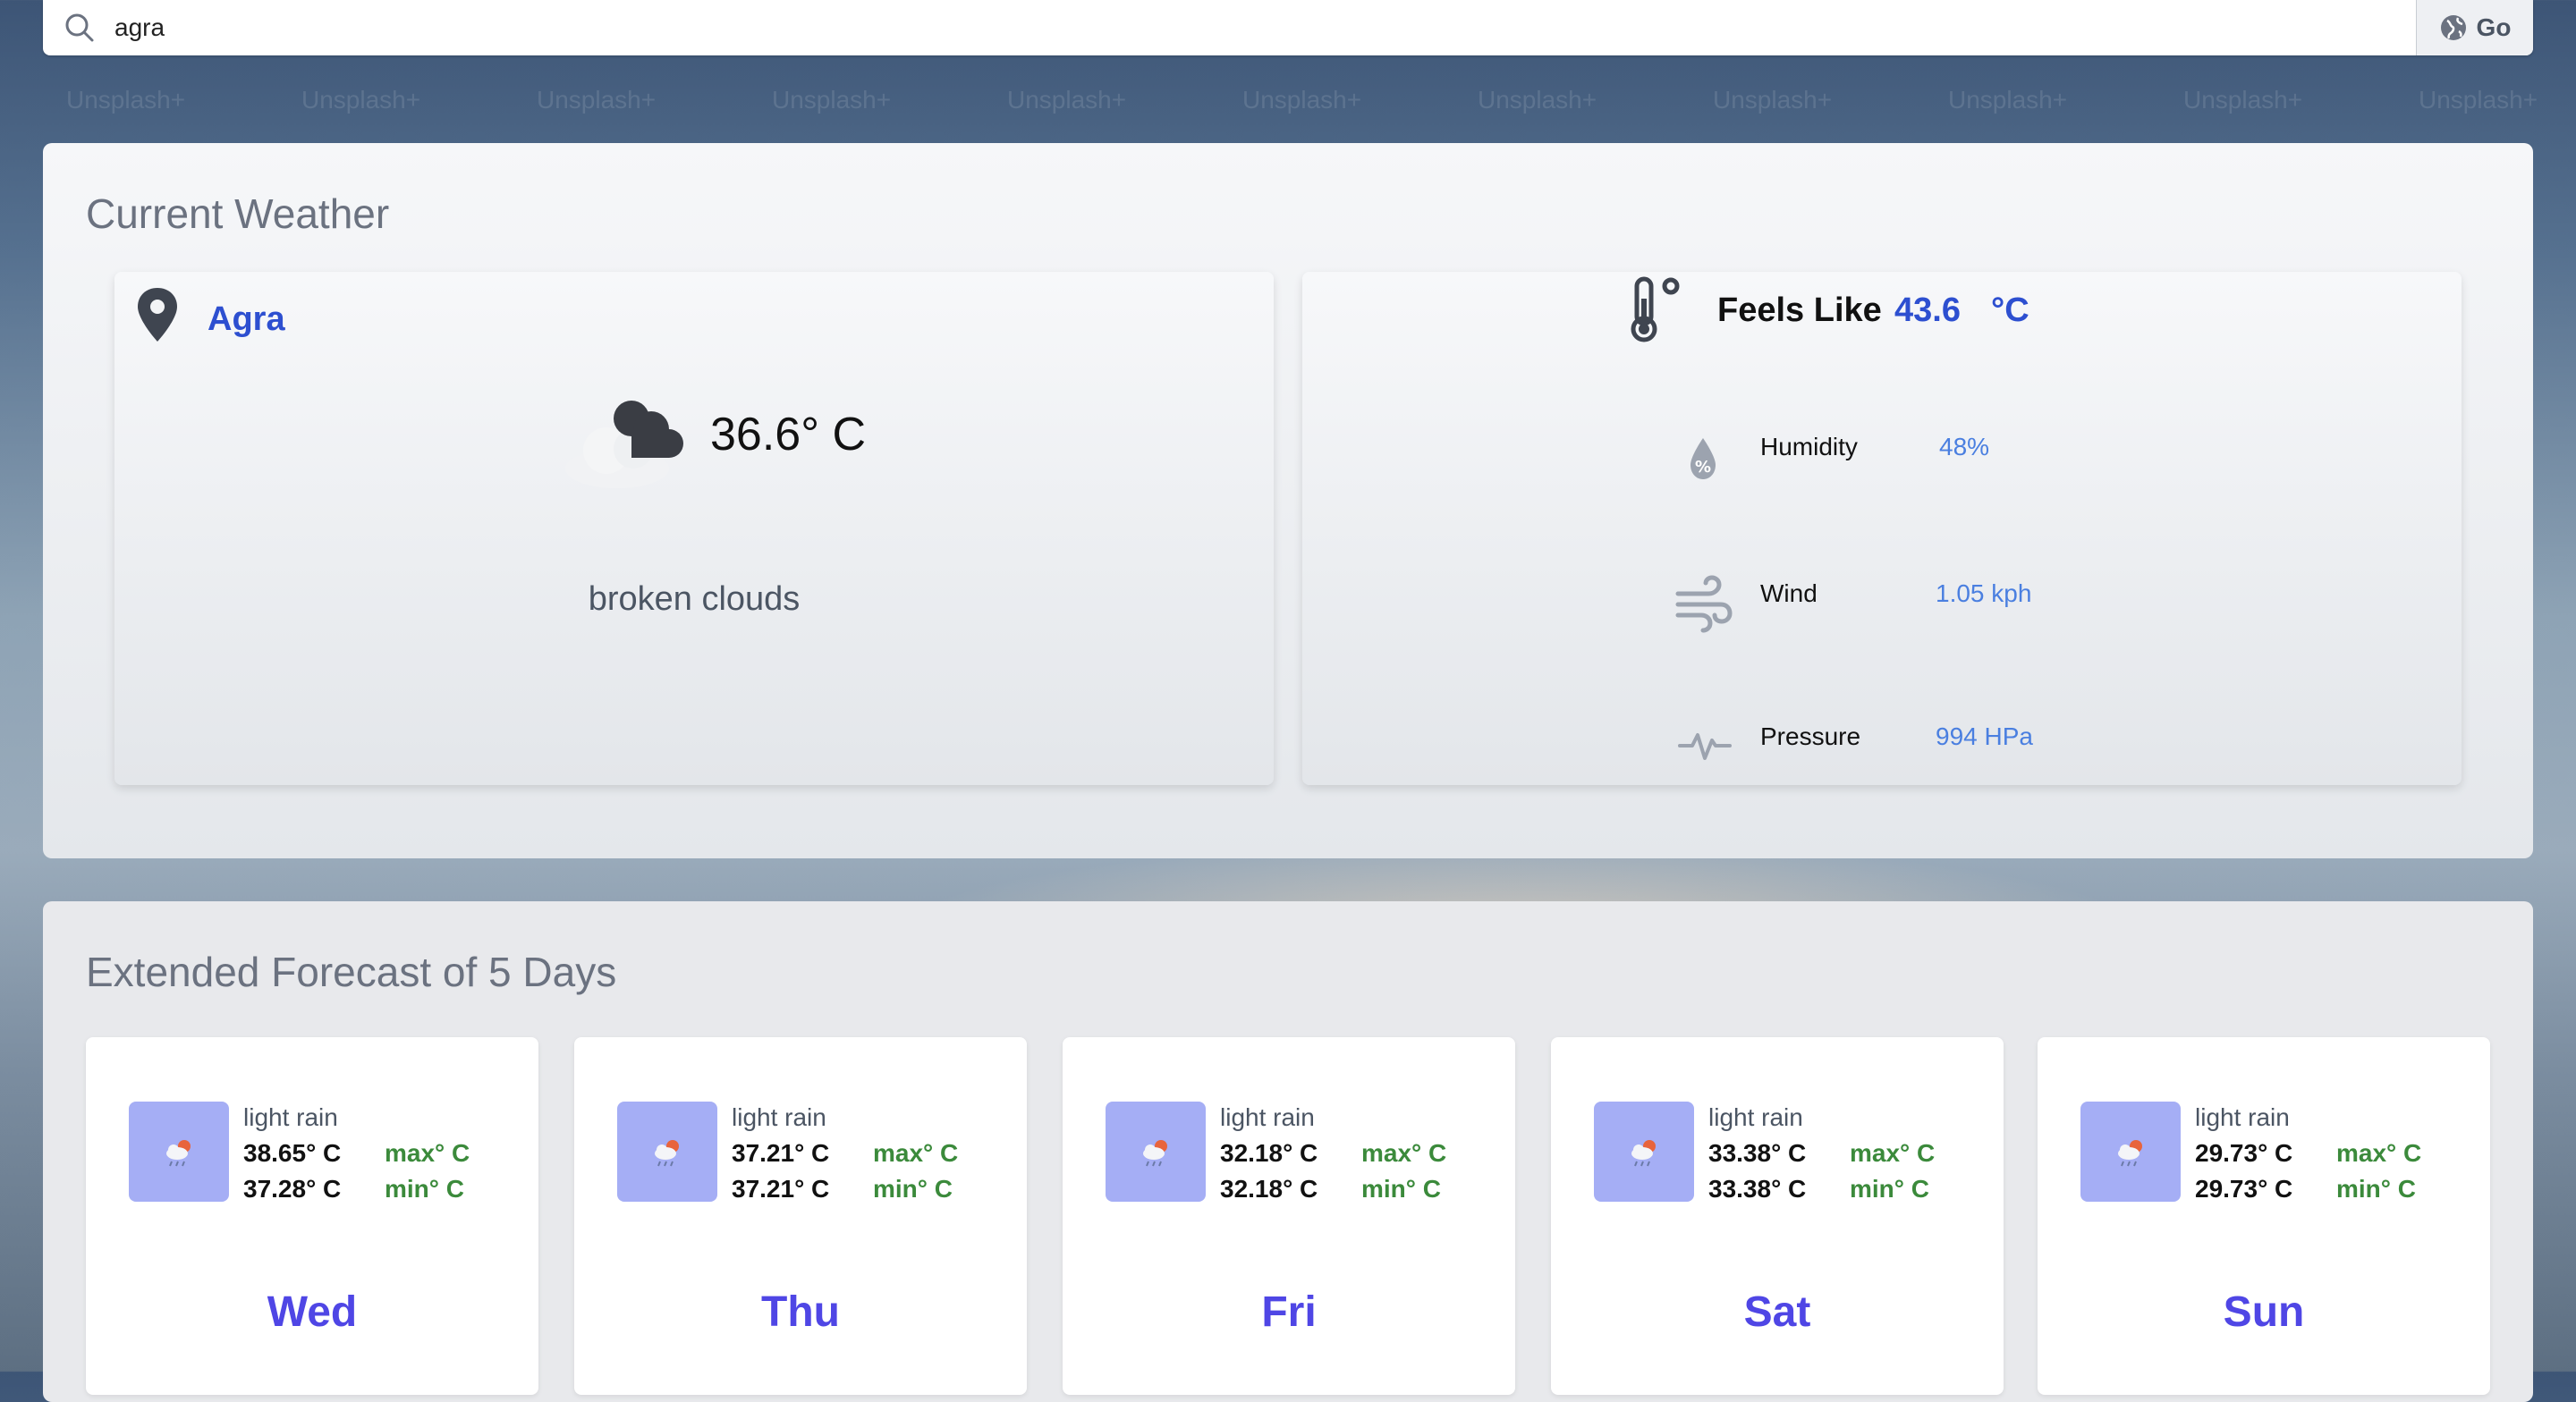  I want to click on pressure-label: Pressure, so click(1810, 736).